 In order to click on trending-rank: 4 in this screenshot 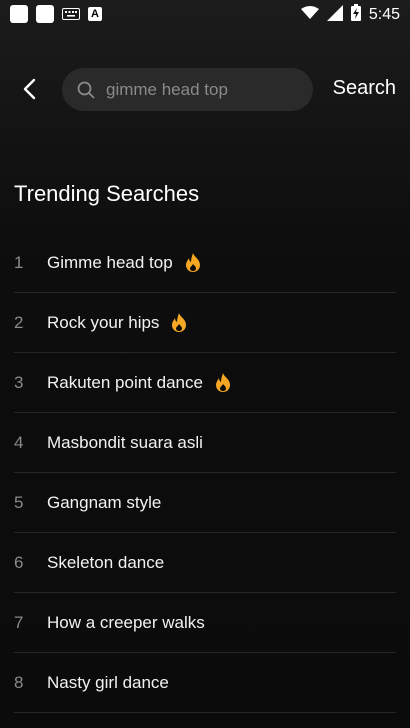, I will do `click(19, 442)`.